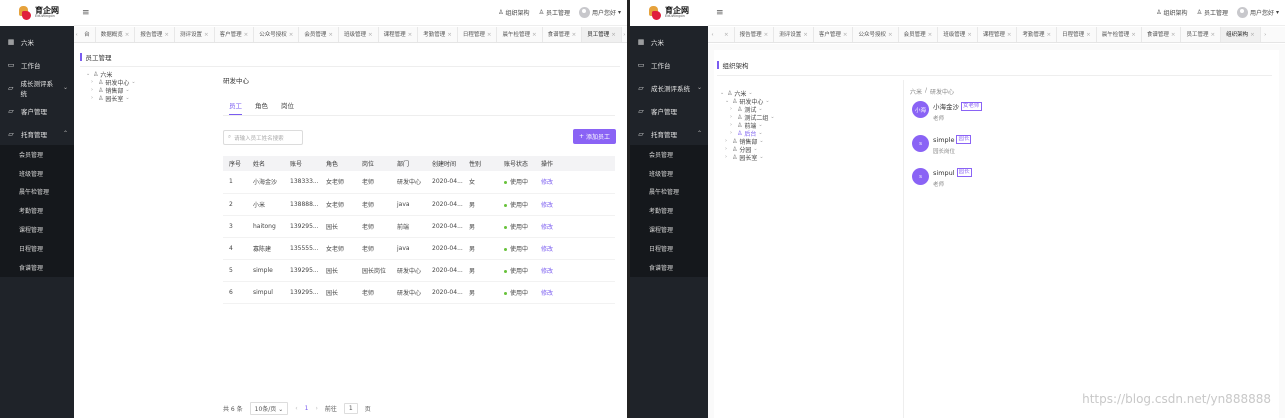 The width and height of the screenshot is (1285, 418). Describe the element at coordinates (947, 178) in the screenshot. I see `member-card: s simpul 园长 老师` at that location.